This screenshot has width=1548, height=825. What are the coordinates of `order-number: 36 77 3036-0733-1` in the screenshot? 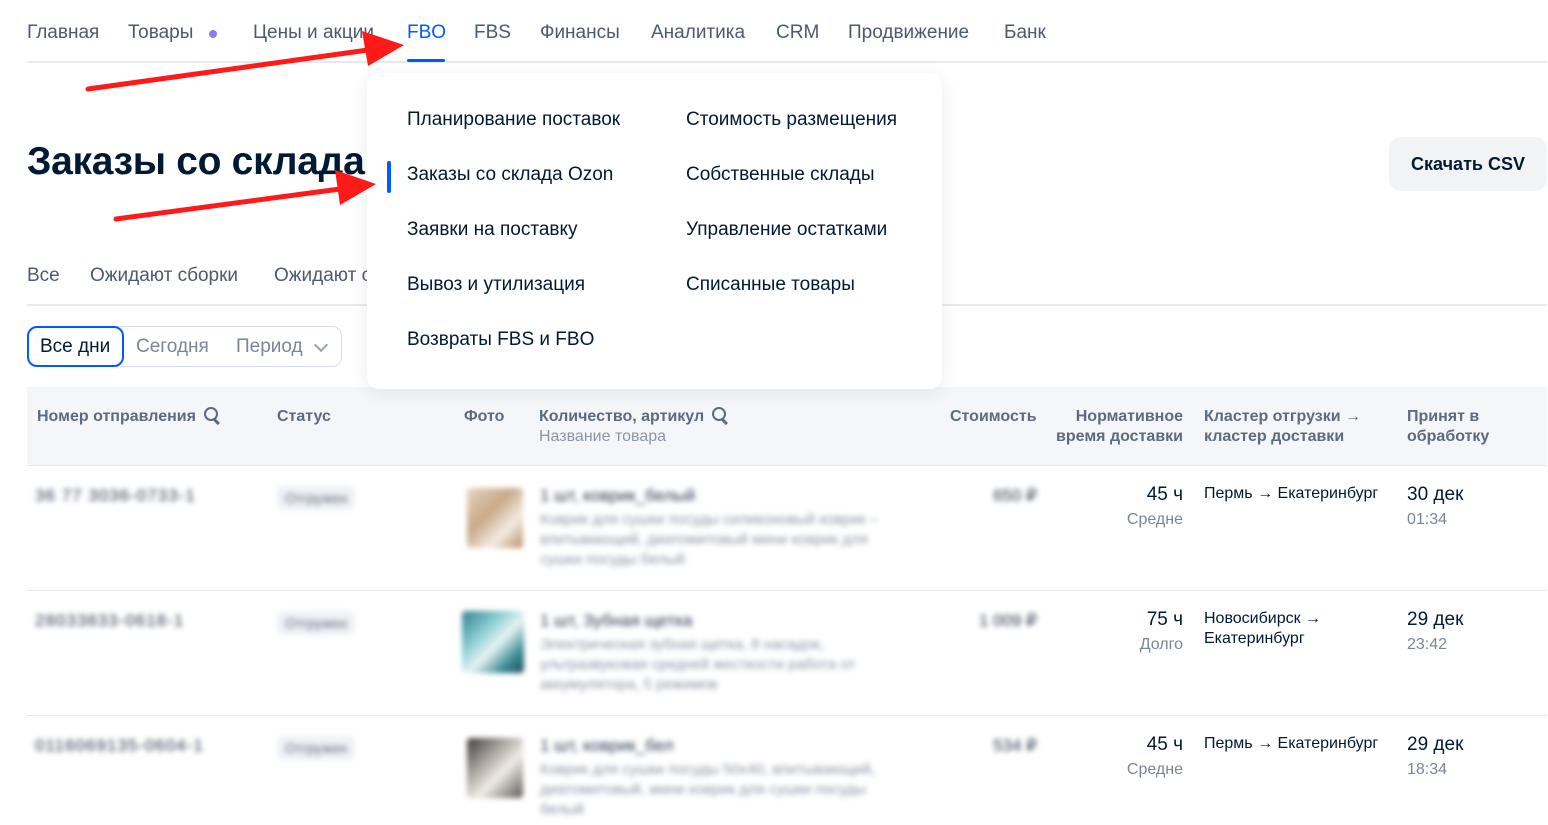 It's located at (115, 496).